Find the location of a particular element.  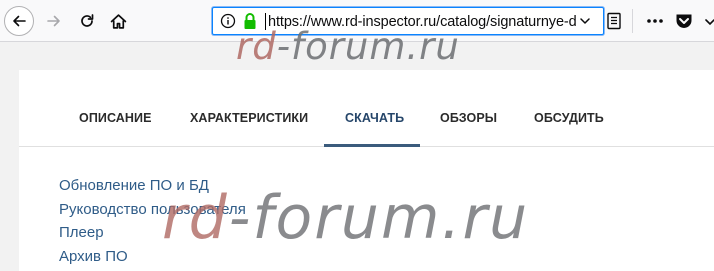

chevron-down-icon is located at coordinates (585, 21).